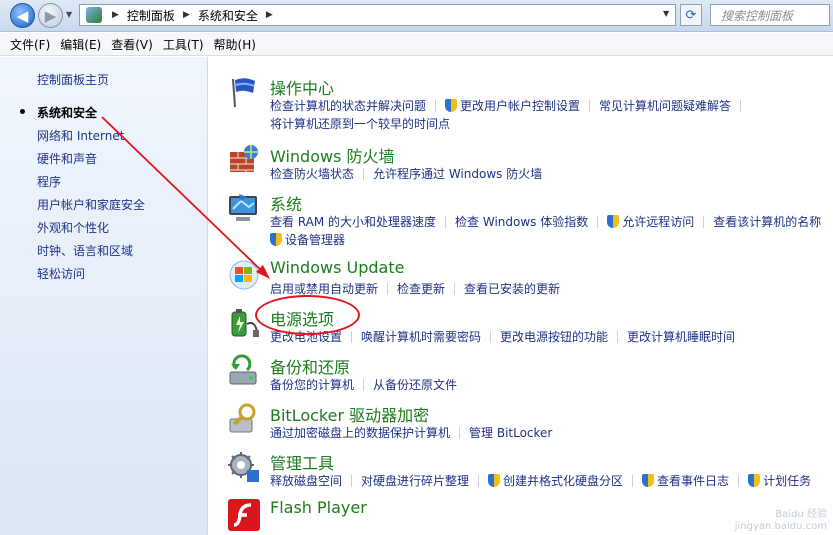  I want to click on task-link: 管理 BitLocker, so click(510, 432).